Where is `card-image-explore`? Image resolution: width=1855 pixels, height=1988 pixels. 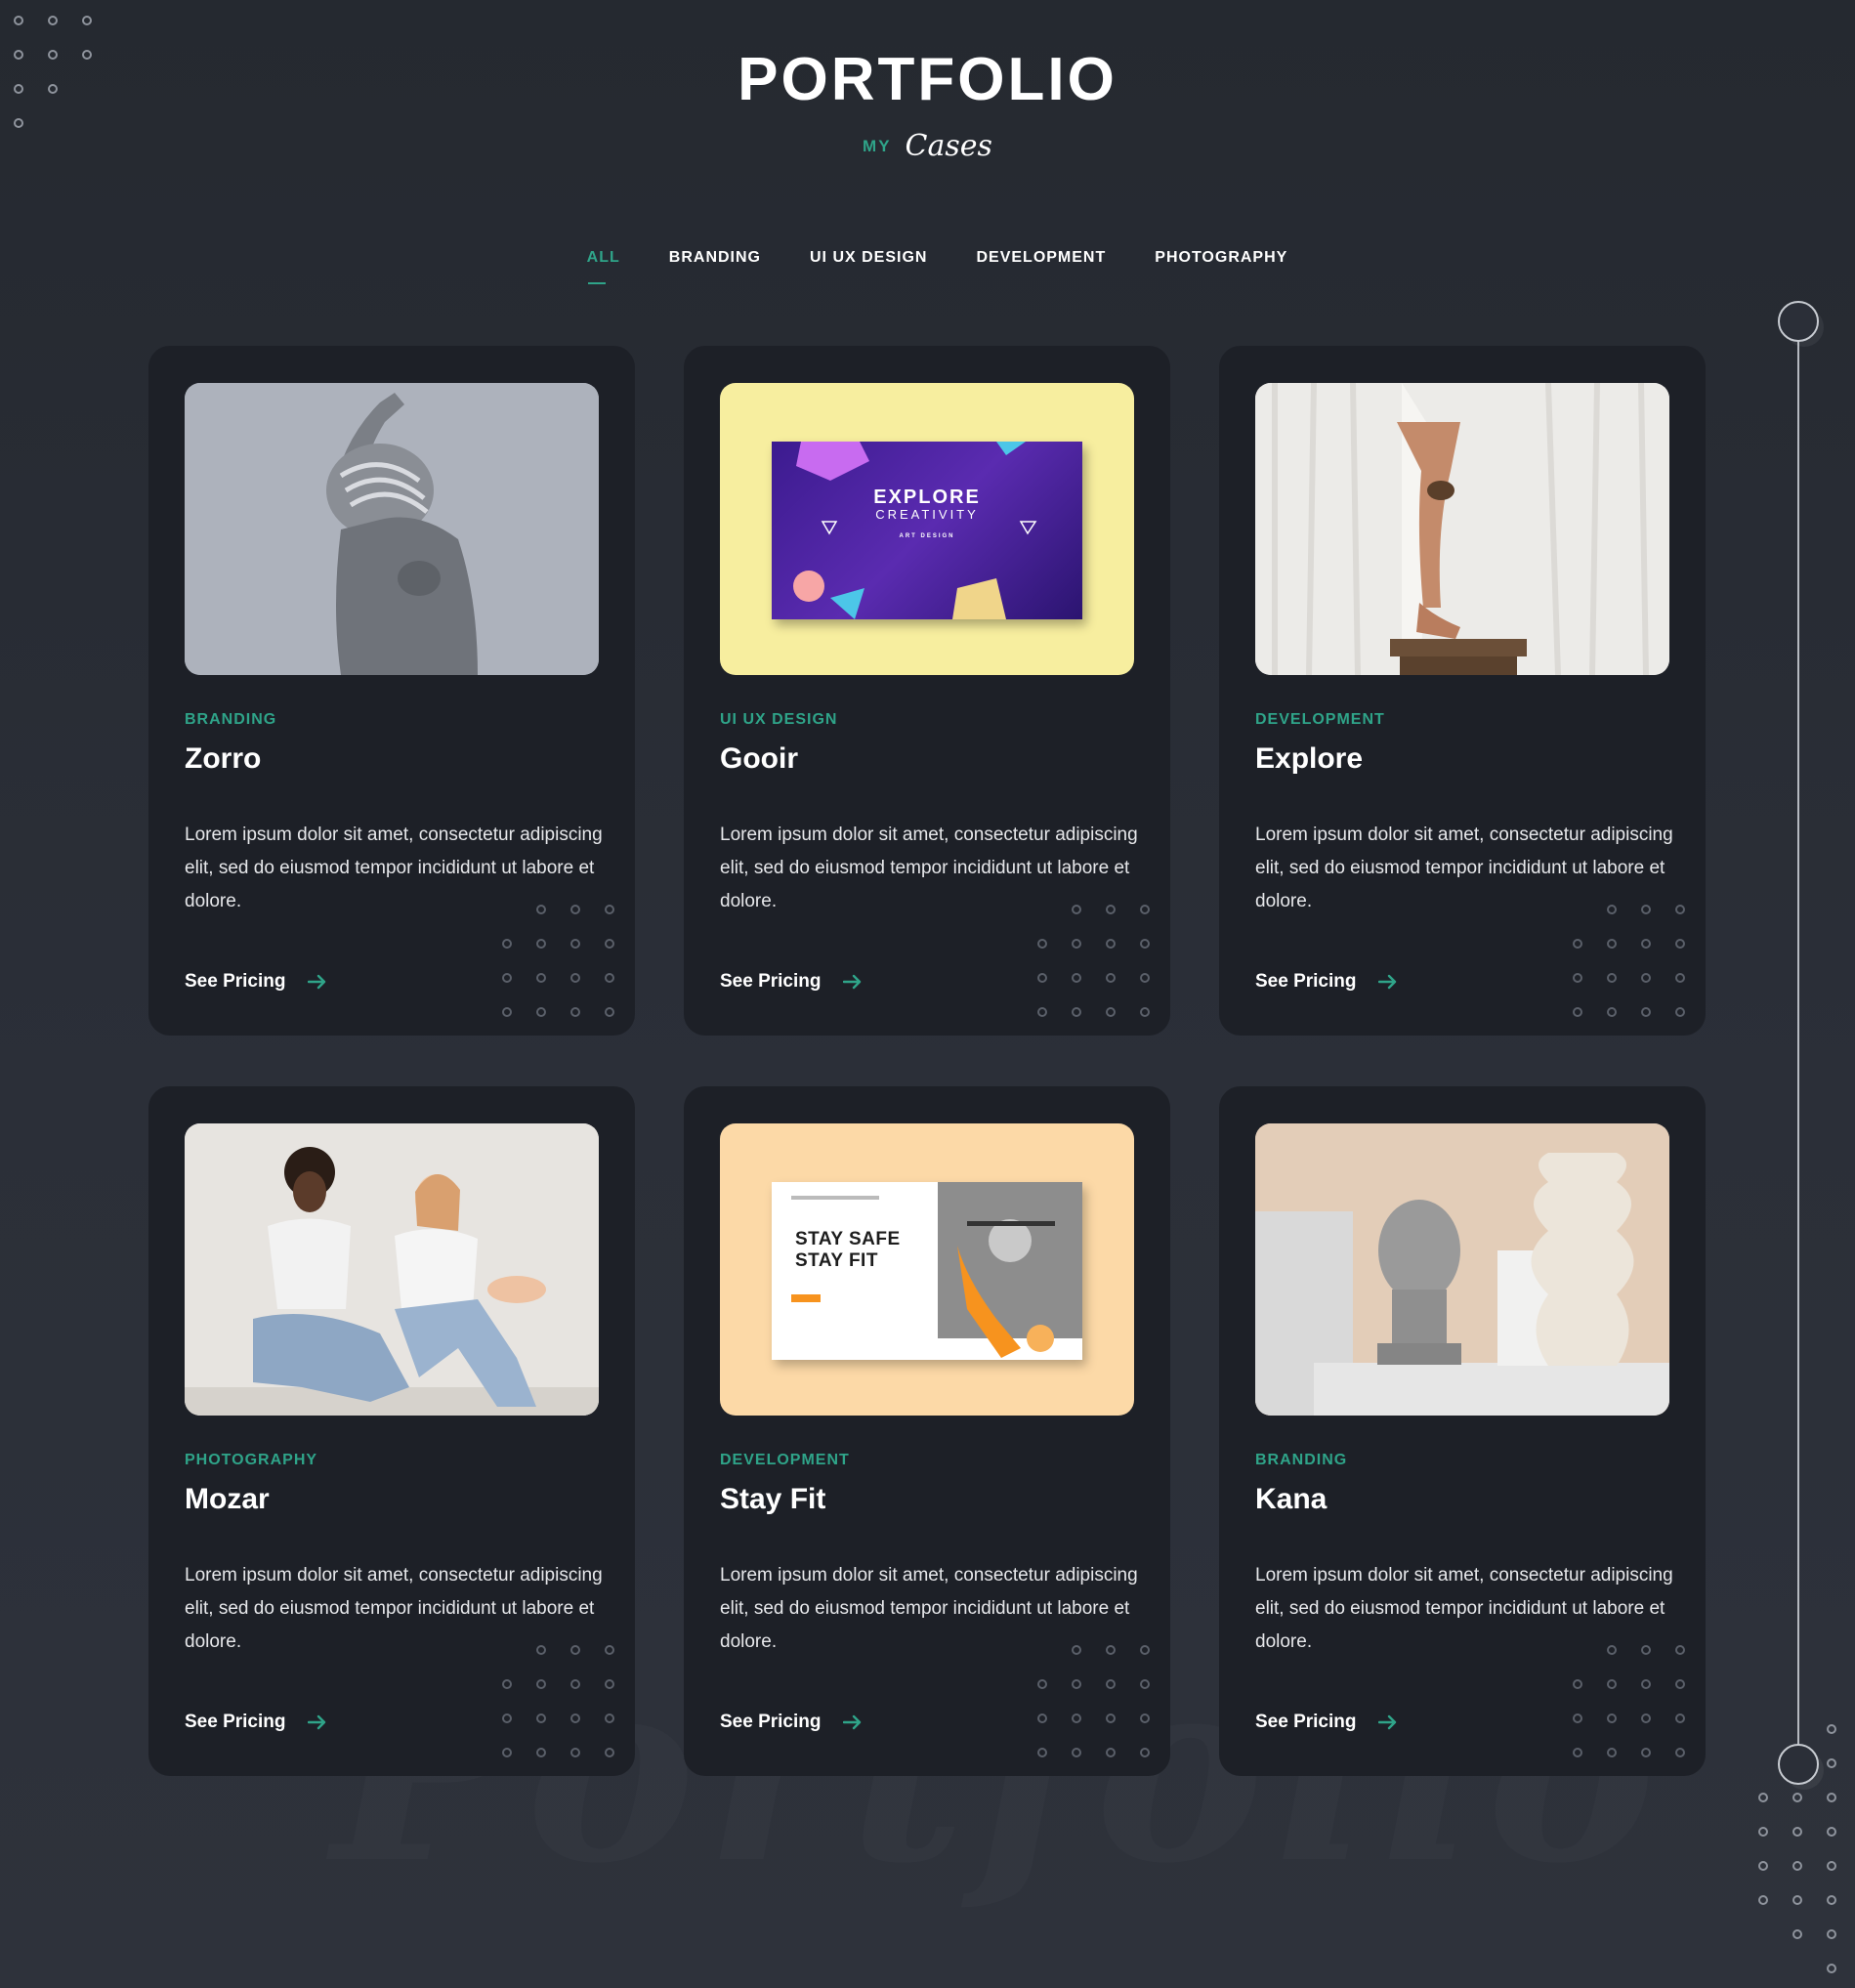
card-image-explore is located at coordinates (1462, 529).